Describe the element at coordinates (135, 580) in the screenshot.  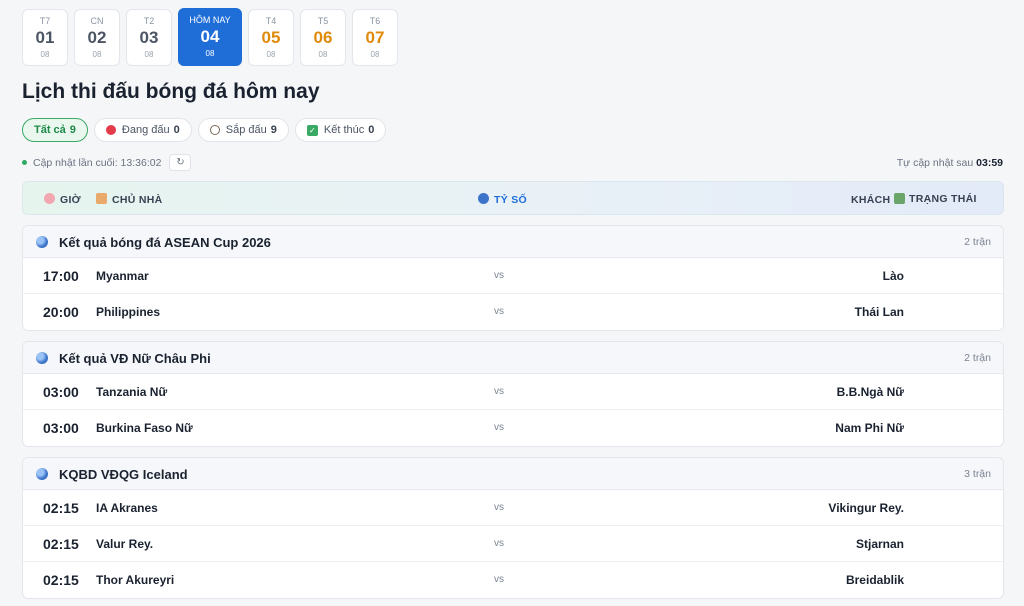
I see `home-team: Thor Akureyri` at that location.